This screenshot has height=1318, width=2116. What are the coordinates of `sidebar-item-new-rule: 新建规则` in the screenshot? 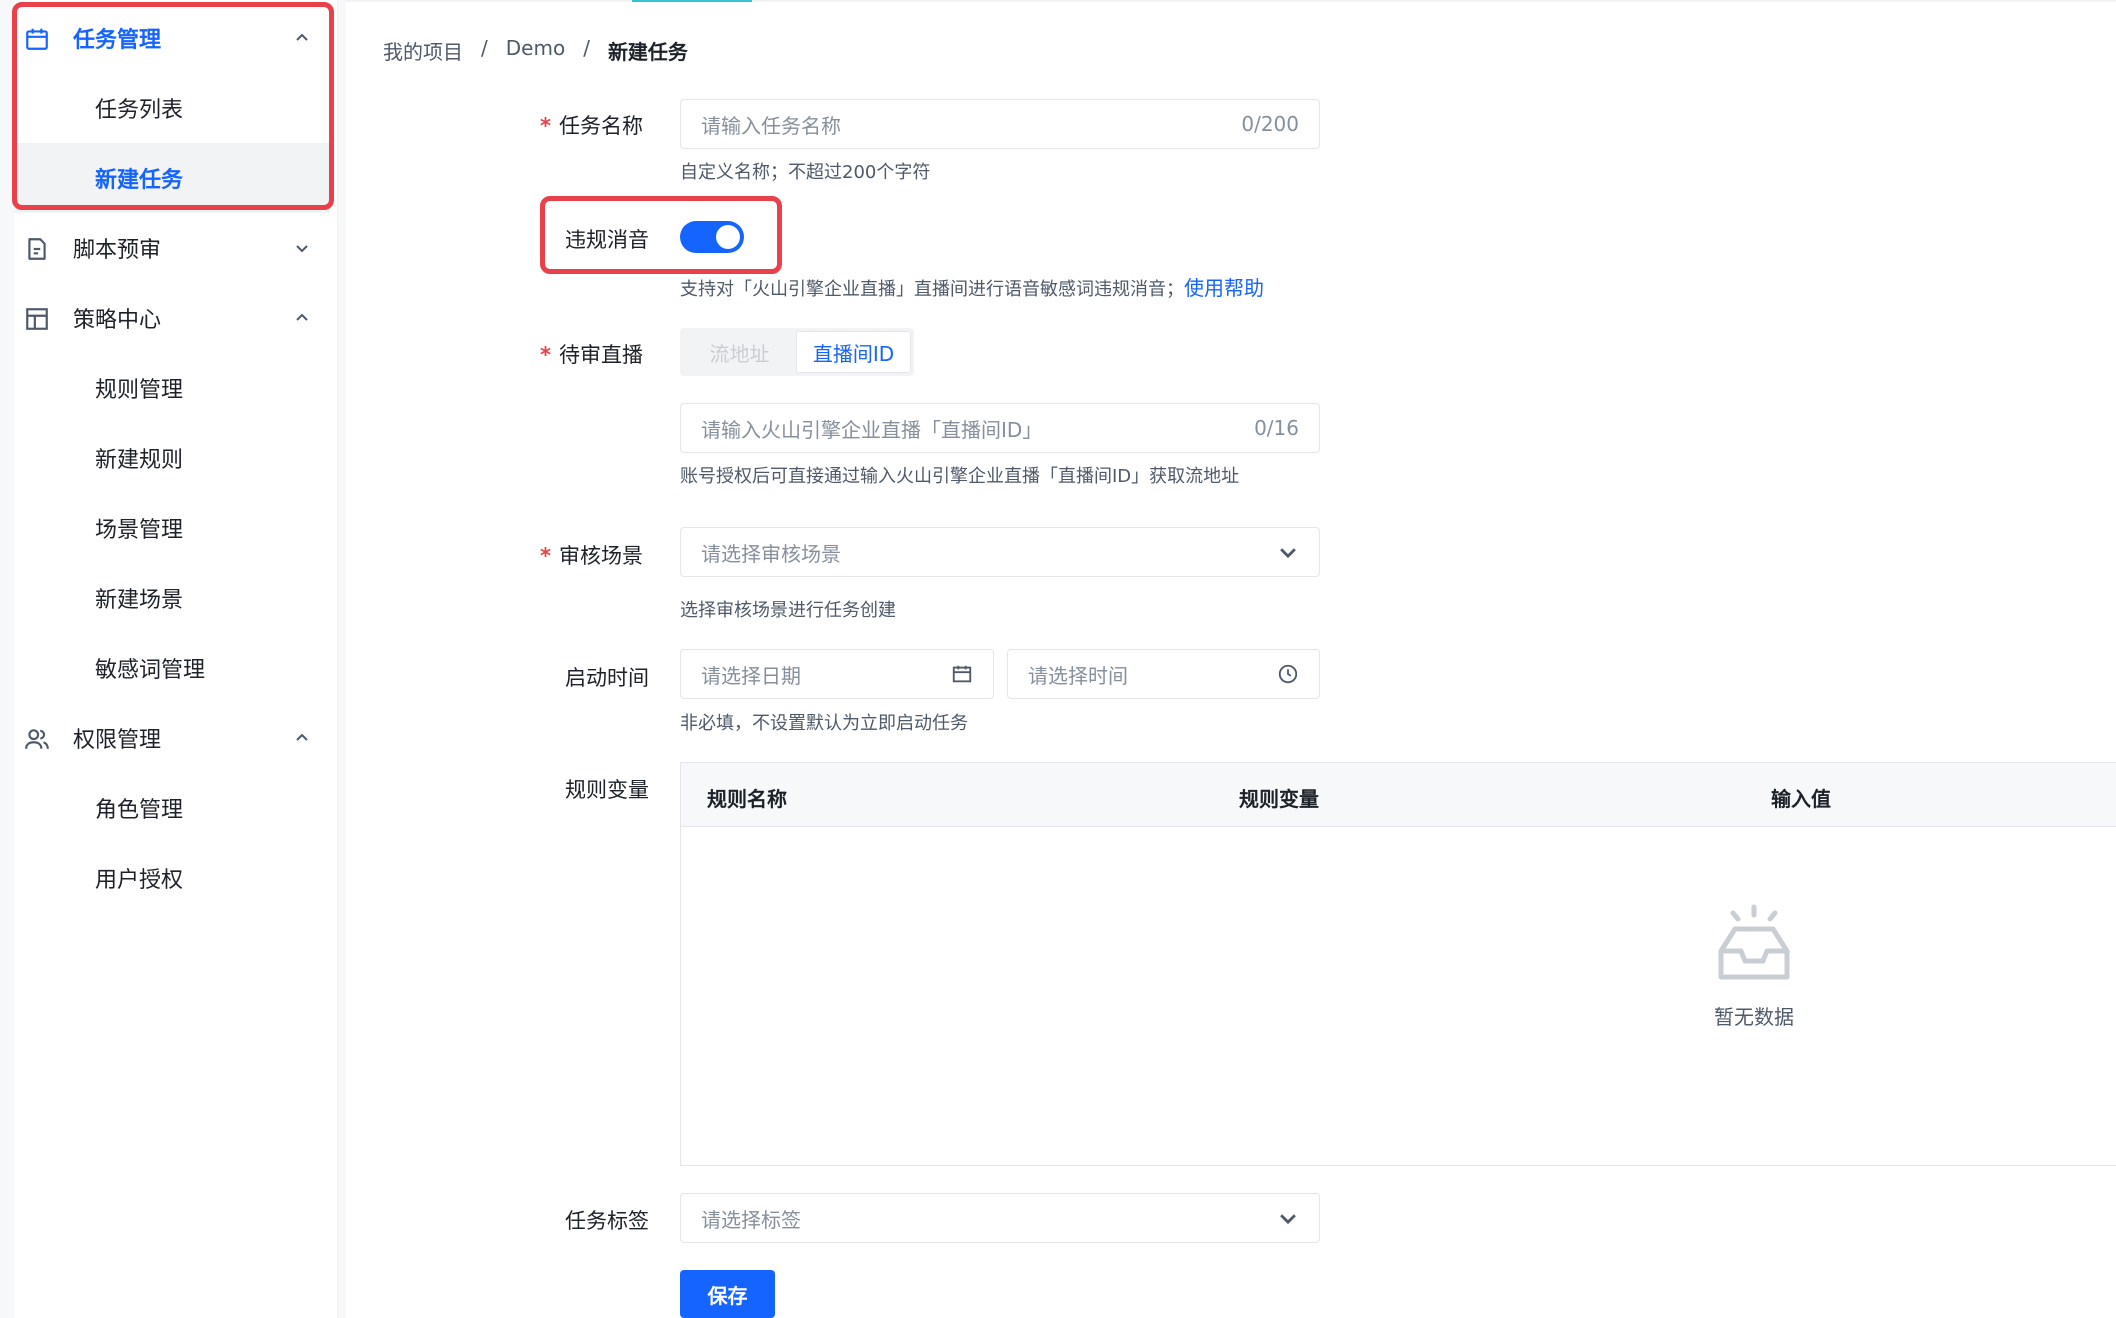 It's located at (172, 458).